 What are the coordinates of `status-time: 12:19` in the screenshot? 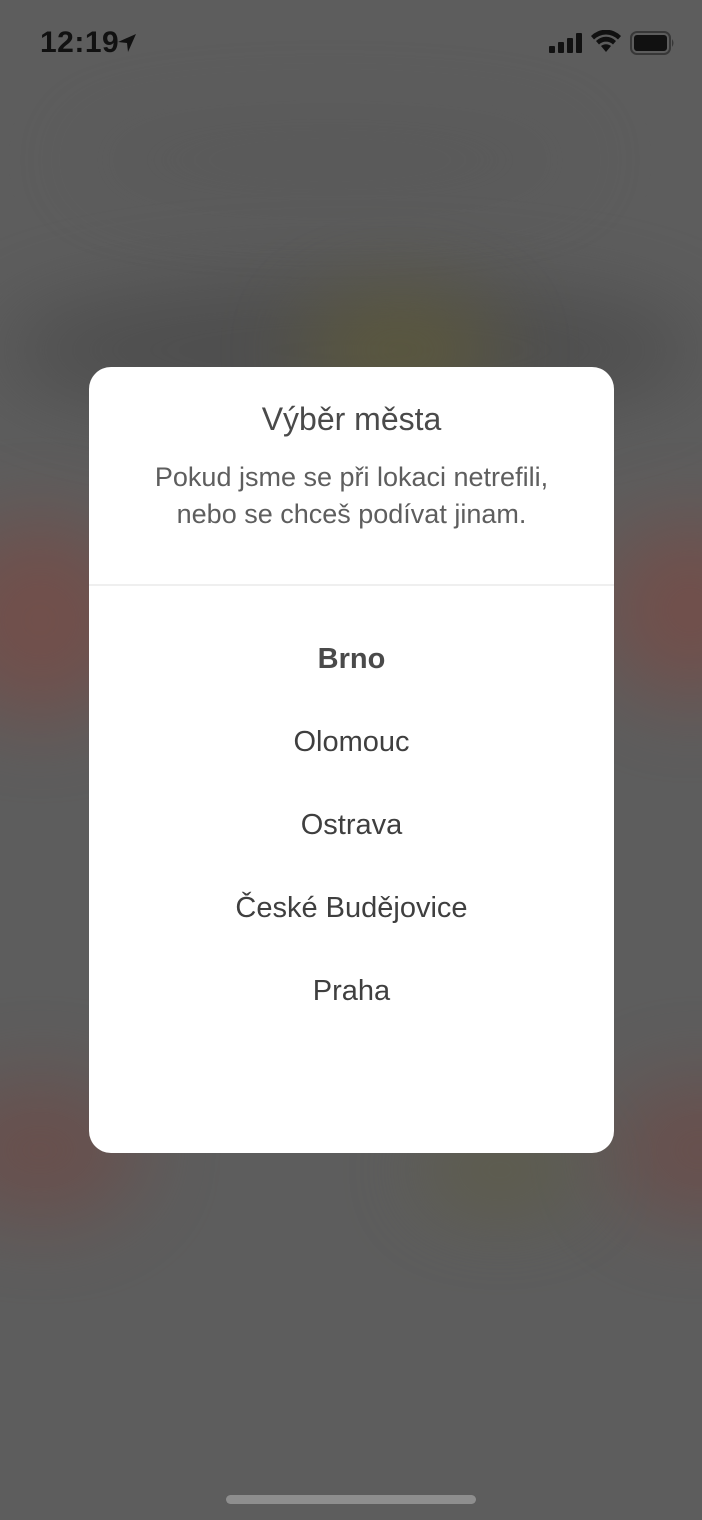 It's located at (80, 42).